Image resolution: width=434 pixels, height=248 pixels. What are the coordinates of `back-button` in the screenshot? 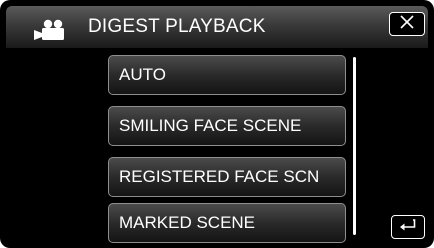 It's located at (408, 227).